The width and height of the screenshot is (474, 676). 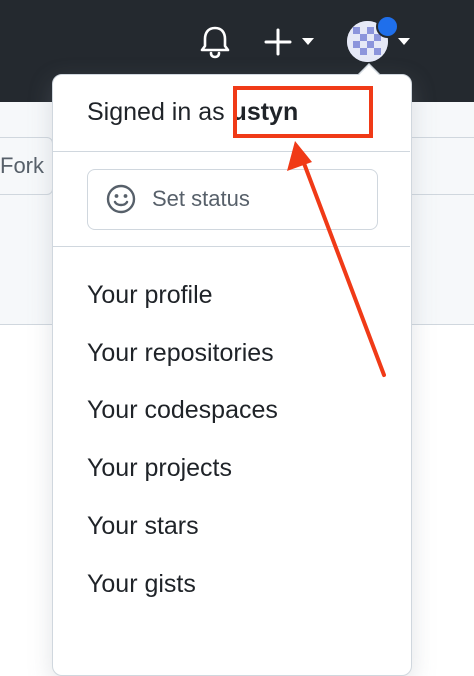 What do you see at coordinates (278, 42) in the screenshot?
I see `plus-icon` at bounding box center [278, 42].